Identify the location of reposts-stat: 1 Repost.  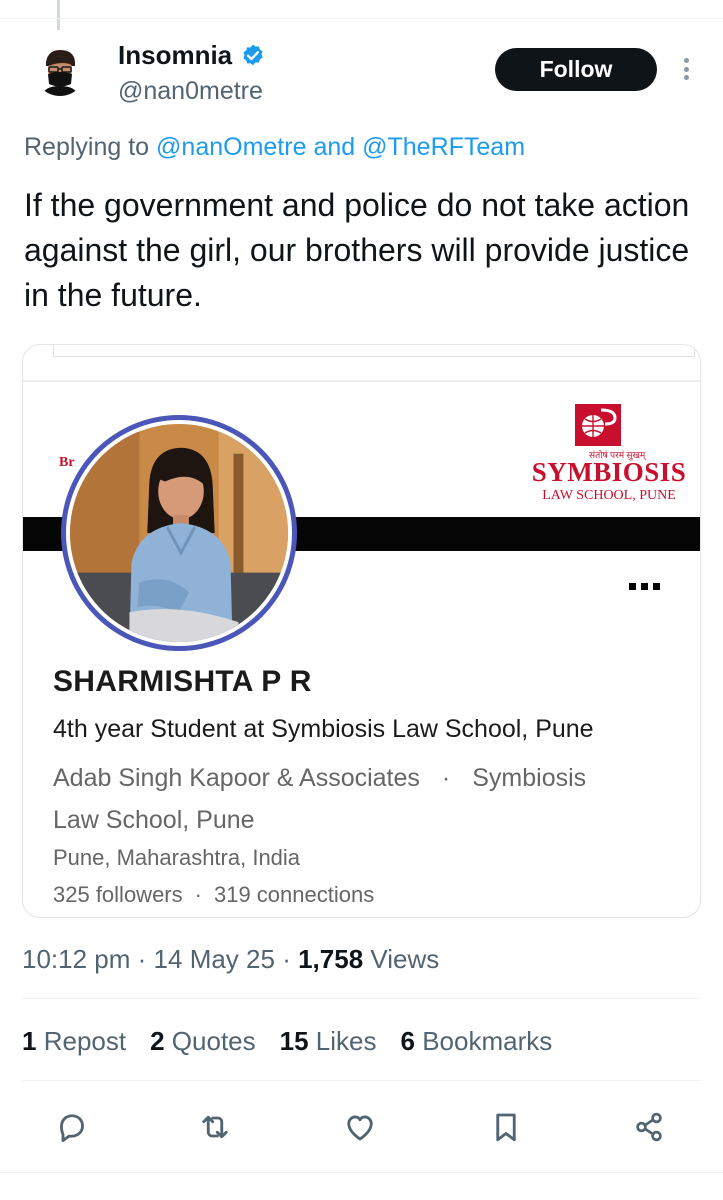
(74, 1041).